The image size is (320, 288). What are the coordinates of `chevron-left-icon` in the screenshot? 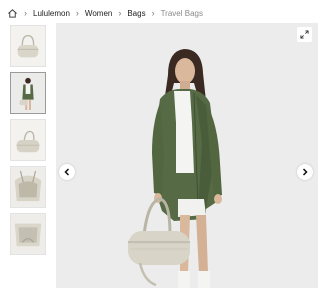 It's located at (67, 172).